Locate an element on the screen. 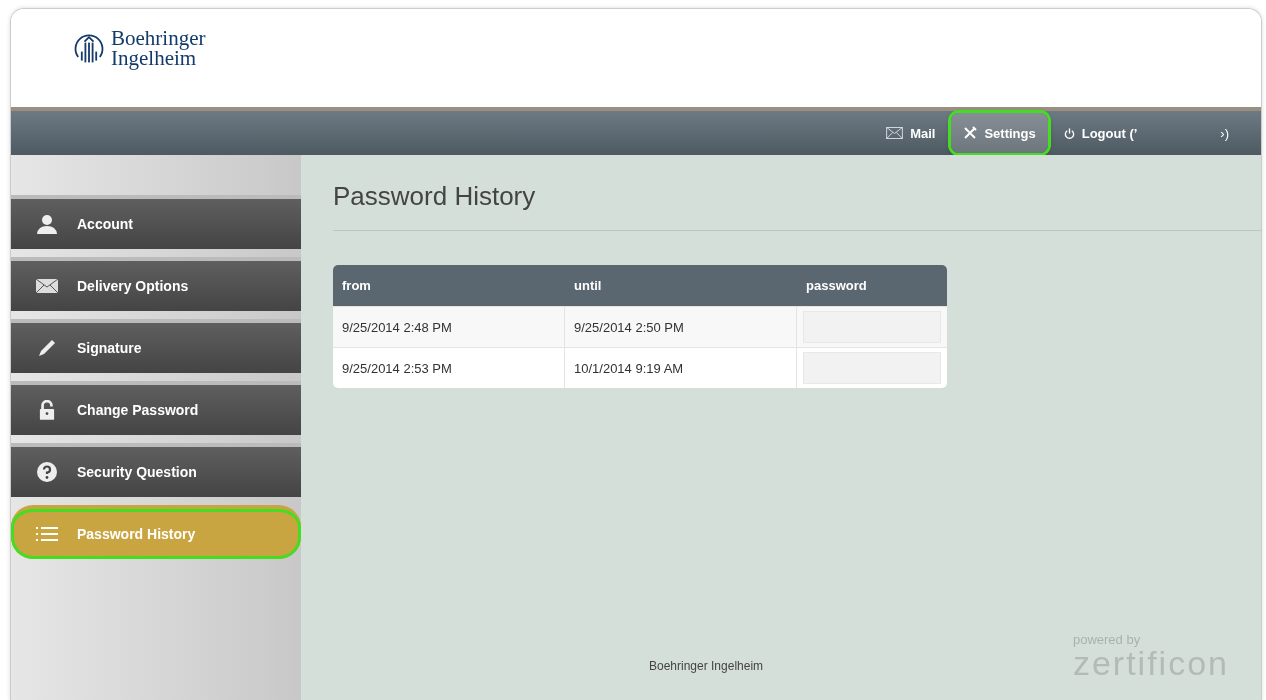  sidebar-item: Change Password is located at coordinates (156, 408).